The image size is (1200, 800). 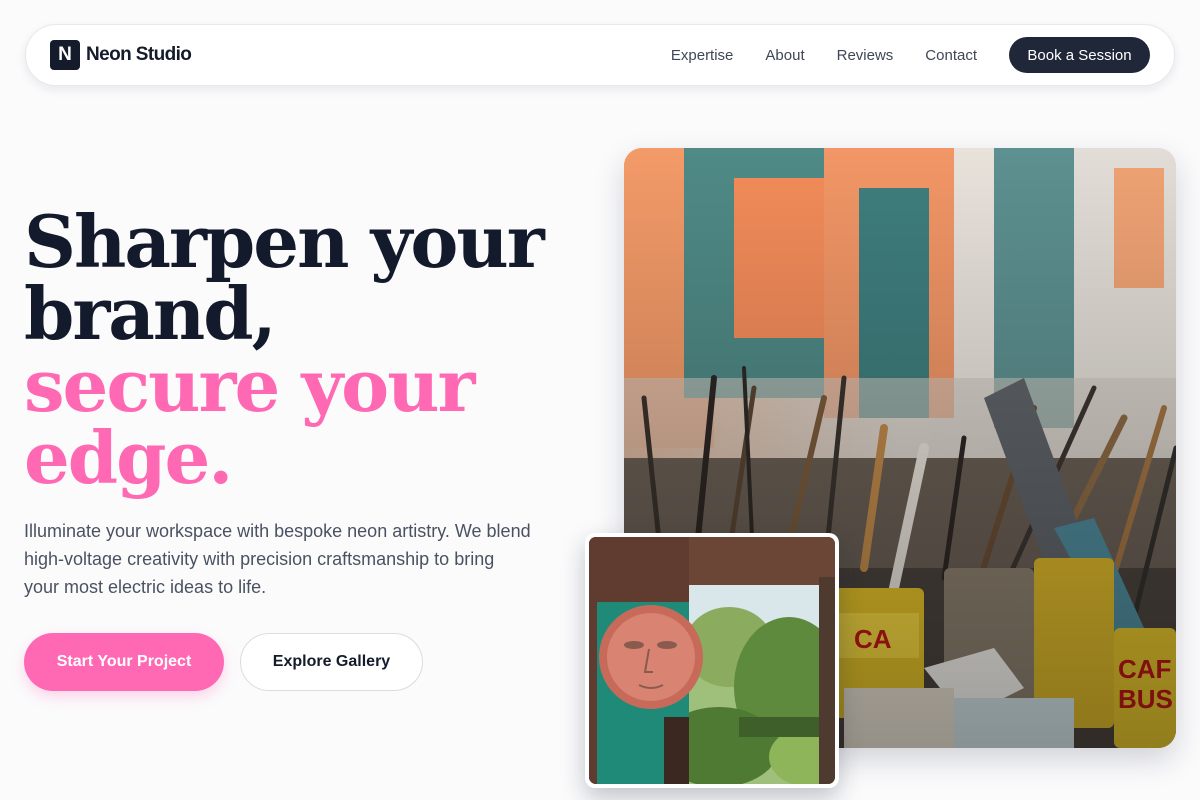 I want to click on nav-link-reviews: Reviews, so click(x=865, y=55).